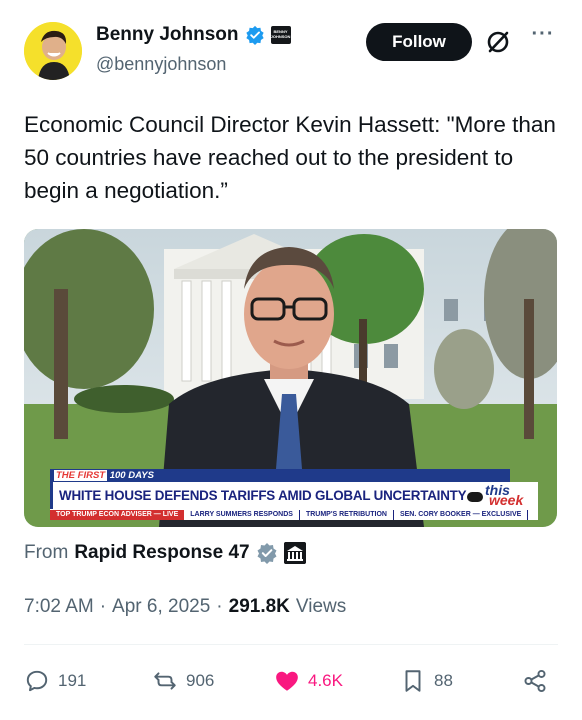 The image size is (582, 720). Describe the element at coordinates (259, 607) in the screenshot. I see `views-count: 291.8K` at that location.